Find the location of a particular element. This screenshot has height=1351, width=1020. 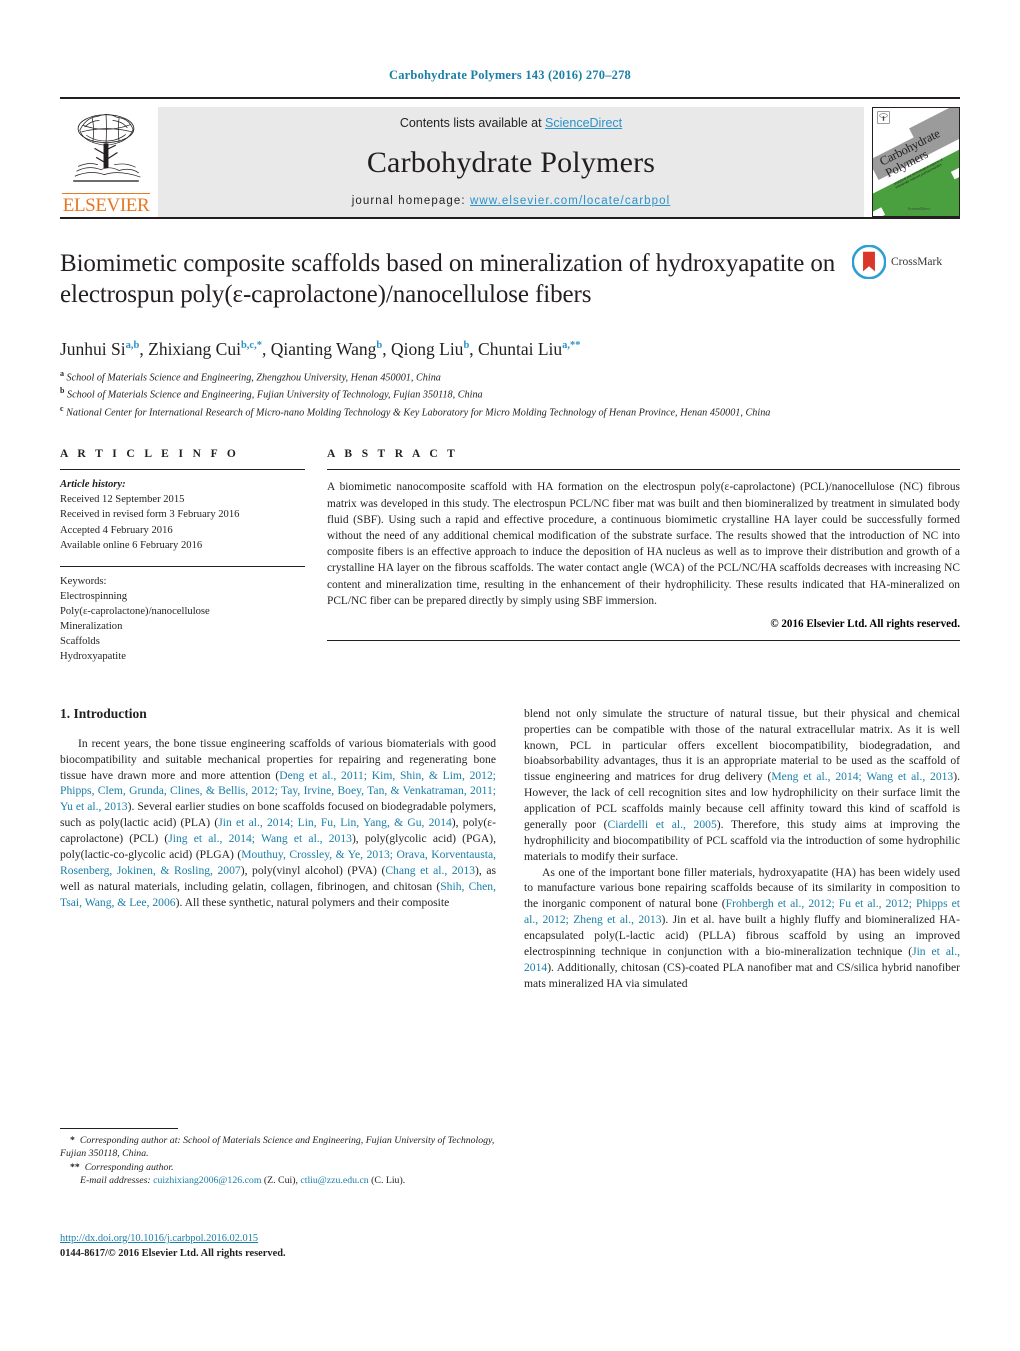

author-affiliation-mark: b,c,* is located at coordinates (251, 346).